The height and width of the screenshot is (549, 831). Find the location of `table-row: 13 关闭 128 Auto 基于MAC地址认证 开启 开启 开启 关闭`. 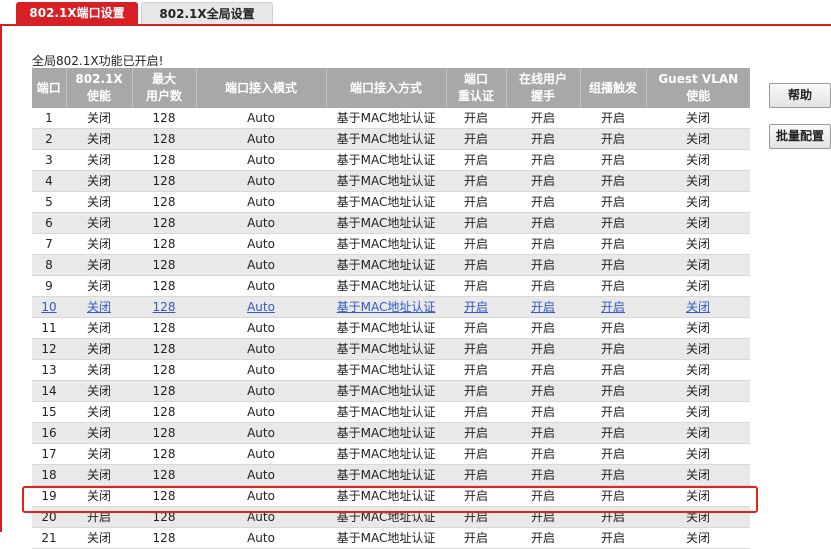

table-row: 13 关闭 128 Auto 基于MAC地址认证 开启 开启 开启 关闭 is located at coordinates (391, 370).